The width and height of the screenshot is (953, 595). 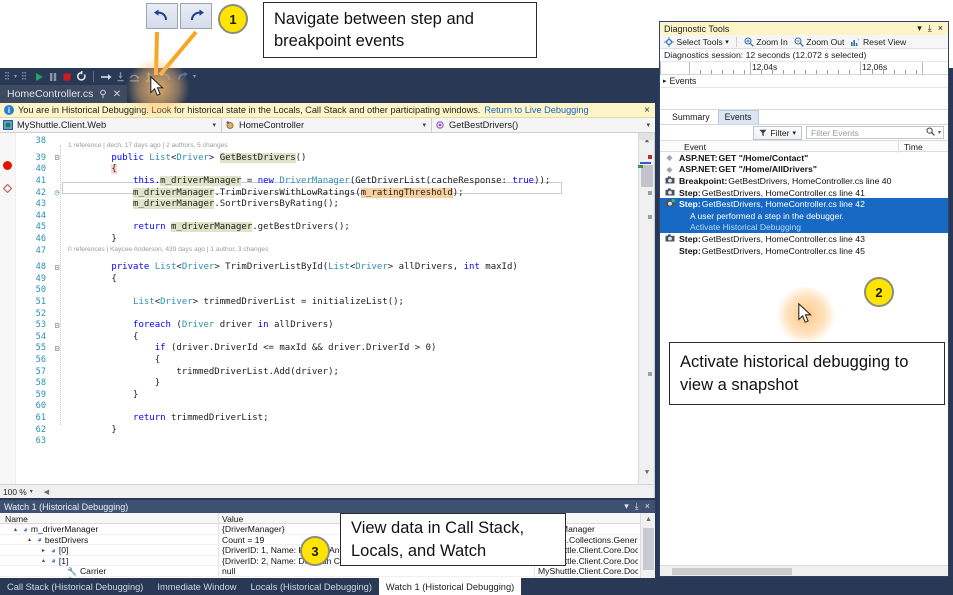 I want to click on toolbar-dropdown-1: ▾, so click(x=15, y=76).